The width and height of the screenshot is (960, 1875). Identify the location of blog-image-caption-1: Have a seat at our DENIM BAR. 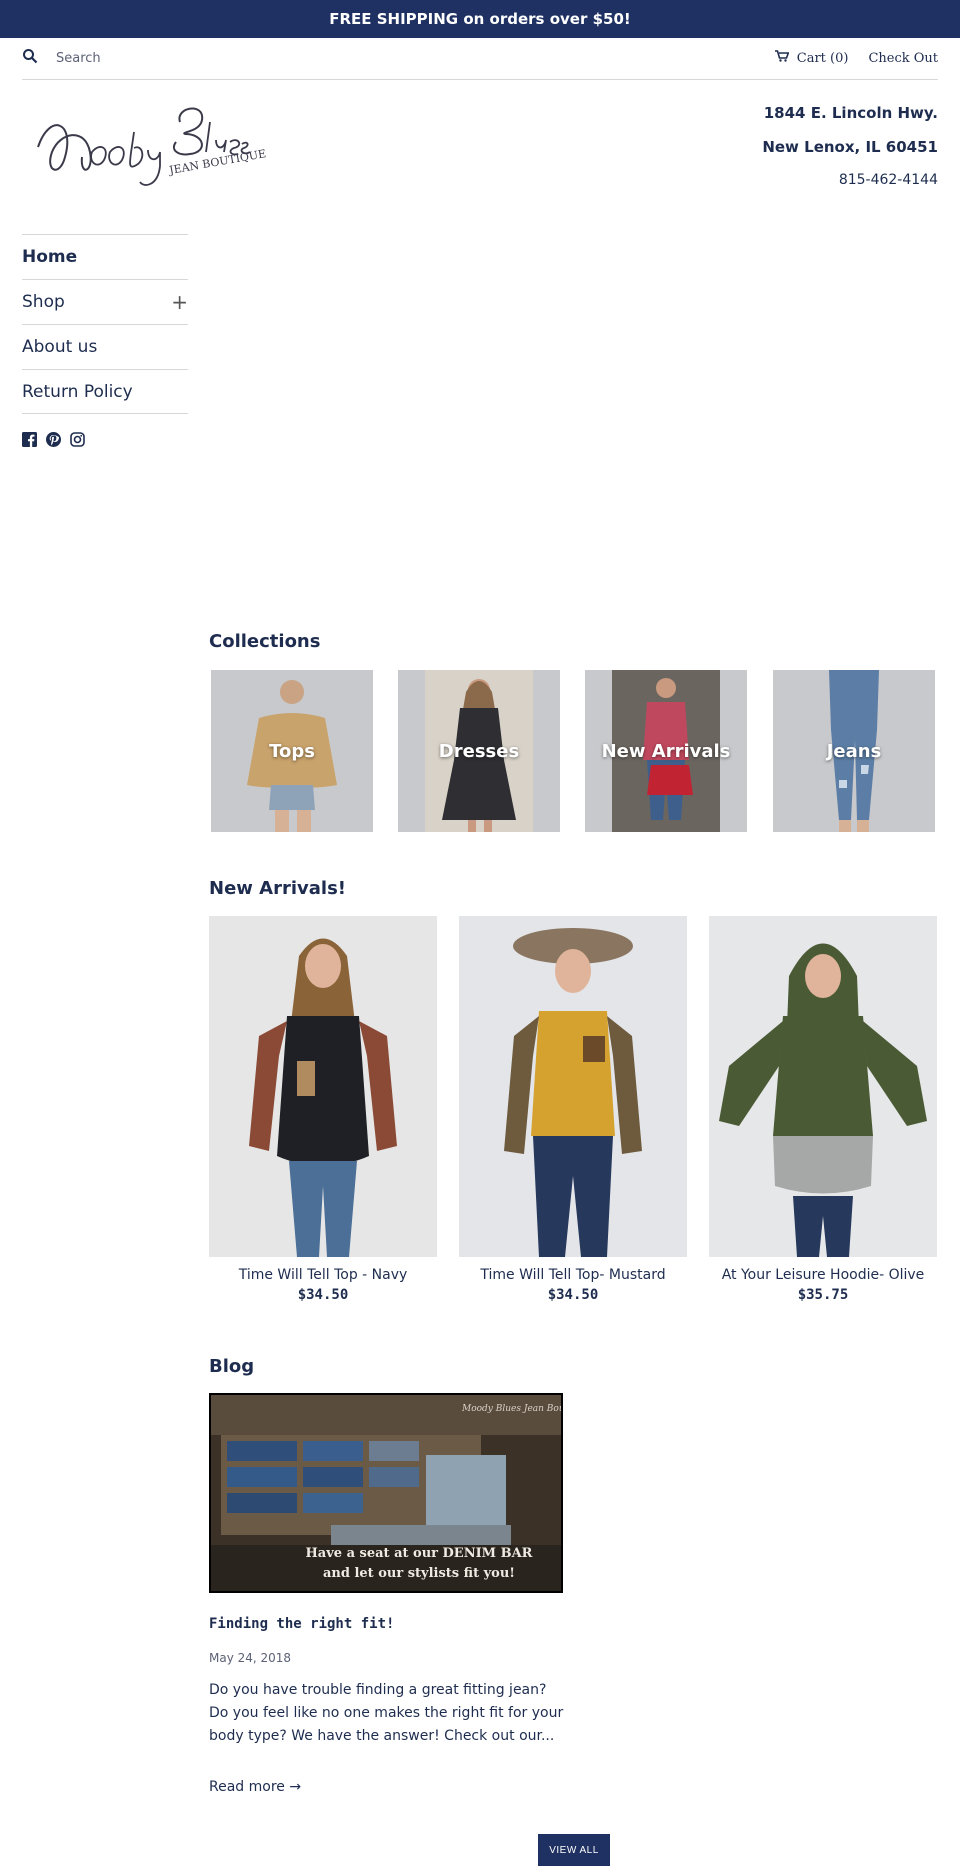
(419, 1553).